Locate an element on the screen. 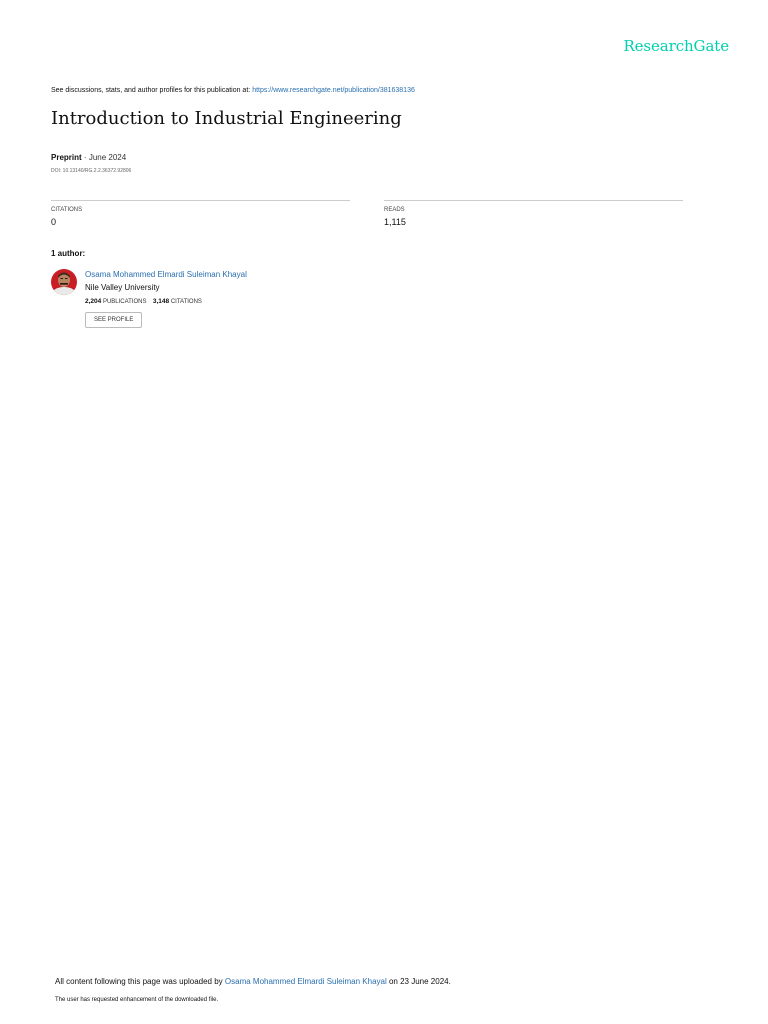 This screenshot has width=768, height=1024. reads-label: READS is located at coordinates (394, 210).